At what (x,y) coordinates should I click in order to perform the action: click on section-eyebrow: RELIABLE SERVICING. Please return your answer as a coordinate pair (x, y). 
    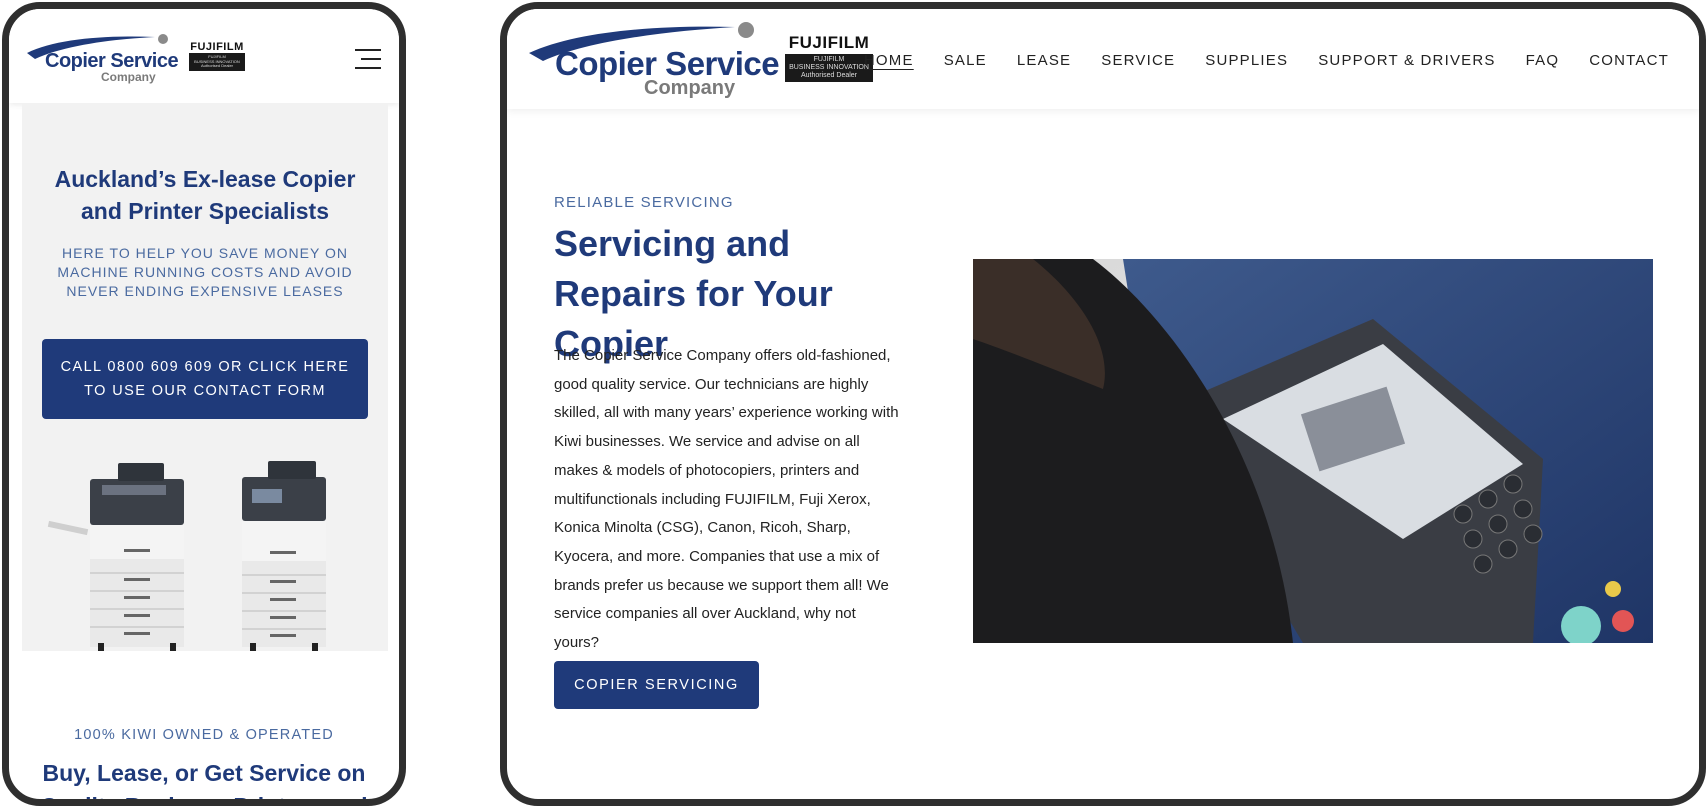
    Looking at the image, I should click on (644, 202).